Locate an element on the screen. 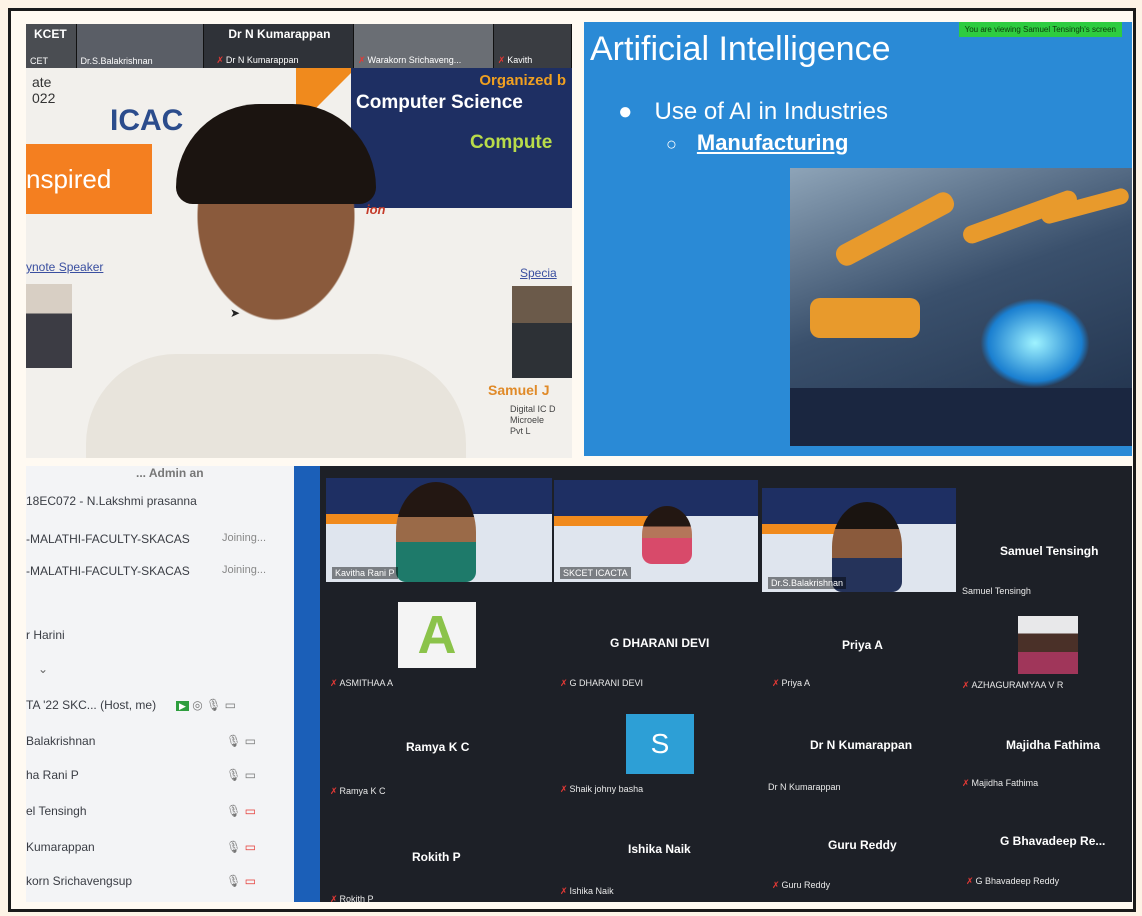 This screenshot has width=1142, height=916. speaker-body is located at coordinates (276, 406).